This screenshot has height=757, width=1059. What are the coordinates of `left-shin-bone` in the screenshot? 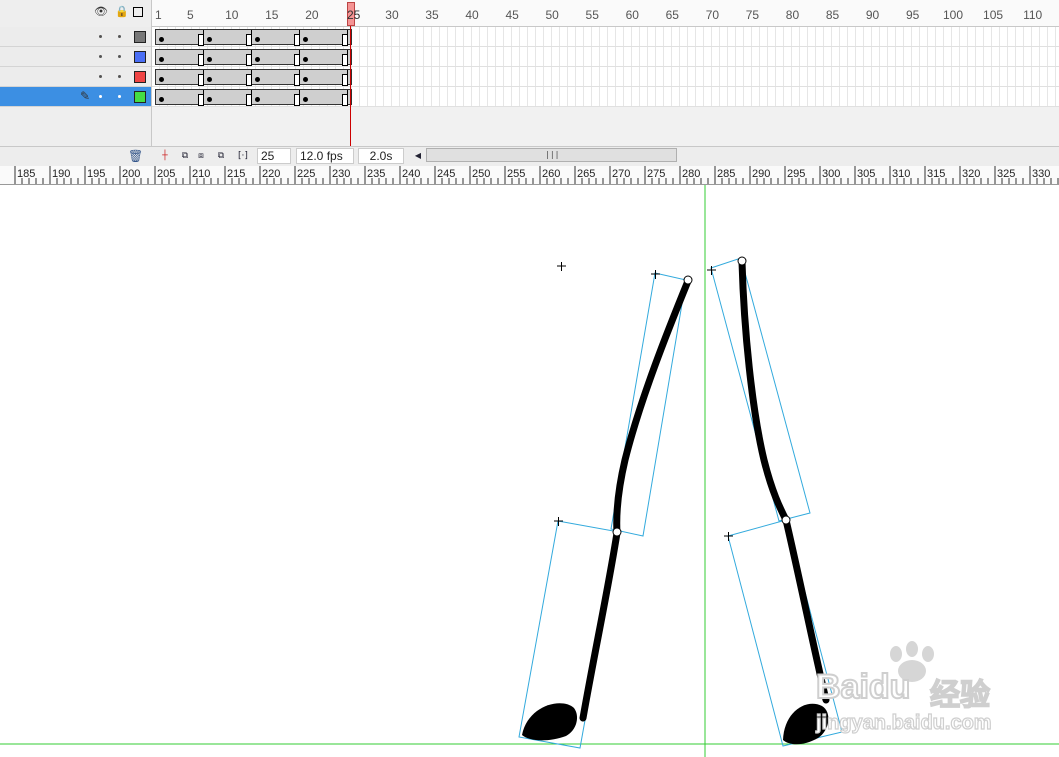 It's located at (600, 625).